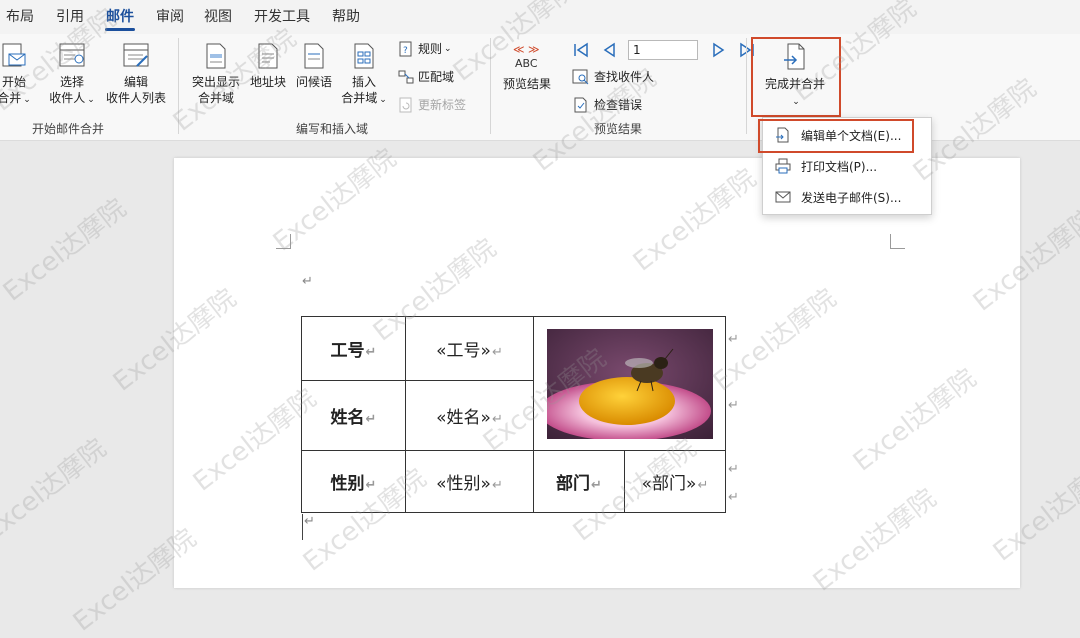 The height and width of the screenshot is (638, 1080). Describe the element at coordinates (897, 241) in the screenshot. I see `crop-mark-right` at that location.